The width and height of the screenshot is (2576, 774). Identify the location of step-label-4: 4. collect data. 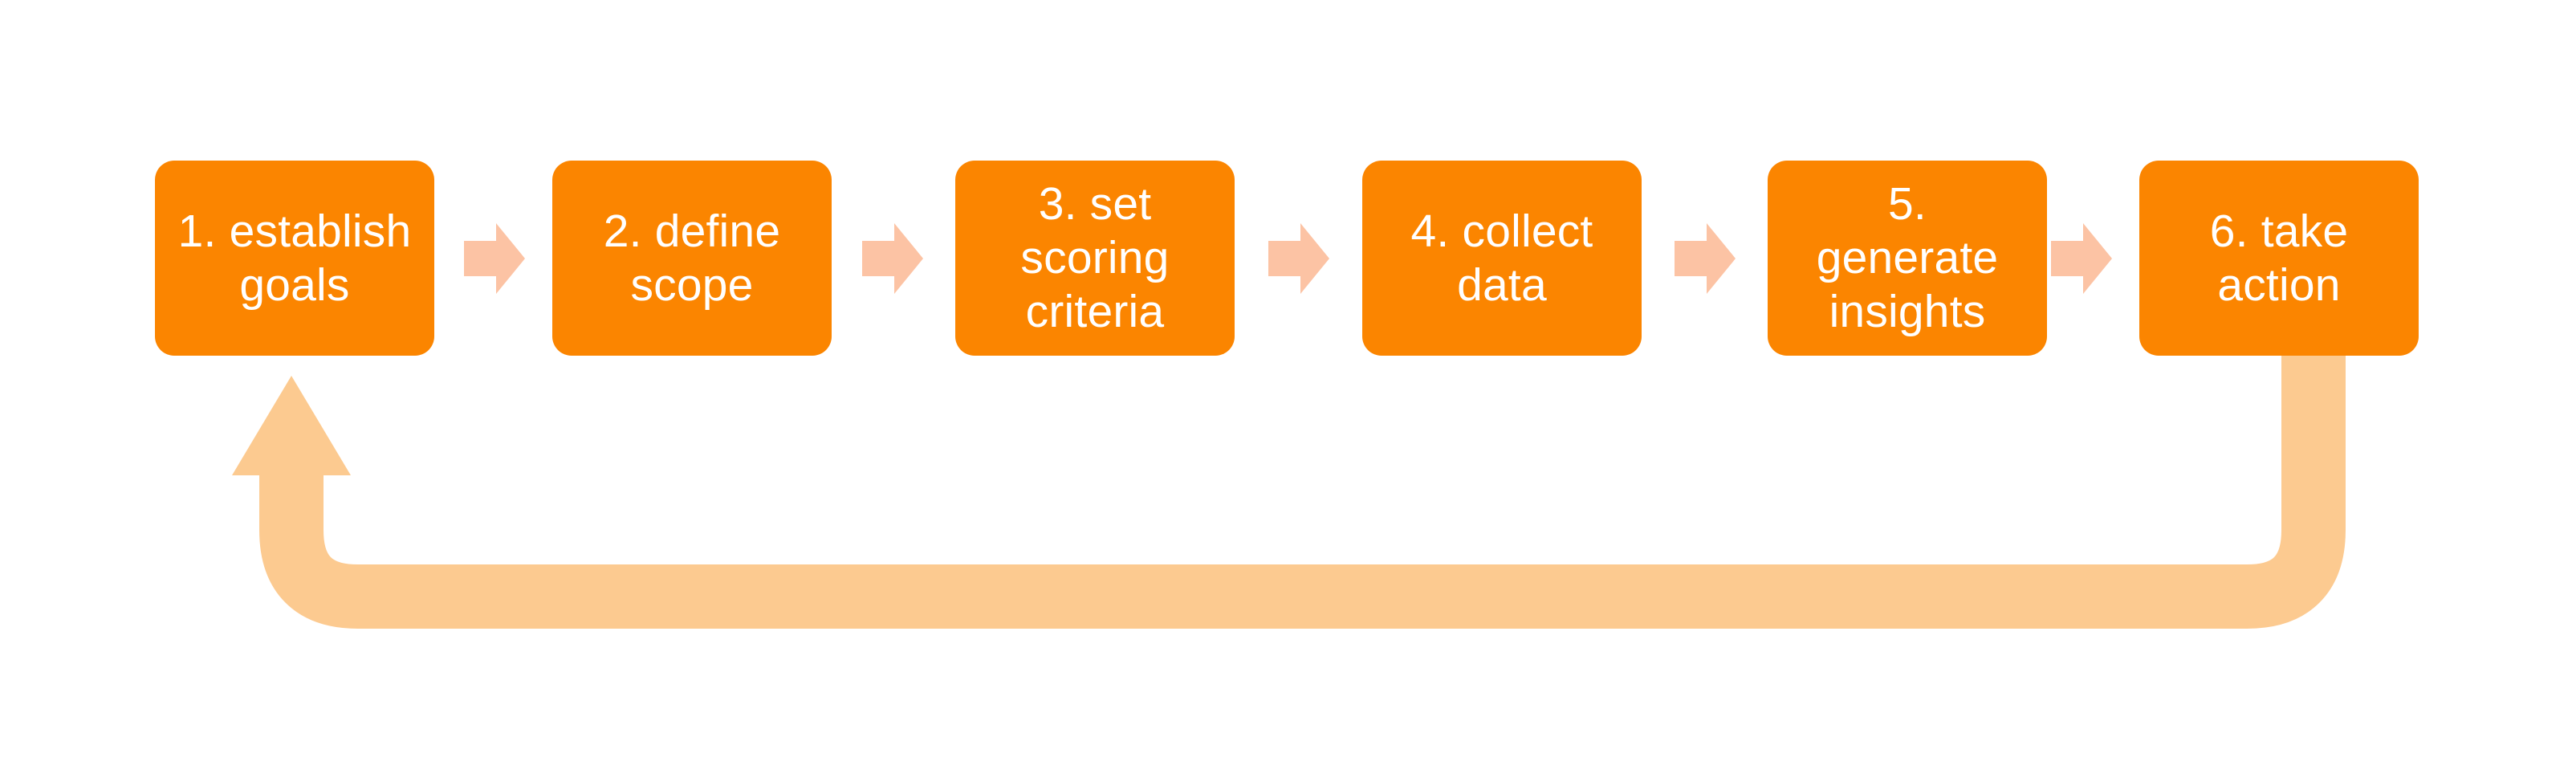
(1501, 258).